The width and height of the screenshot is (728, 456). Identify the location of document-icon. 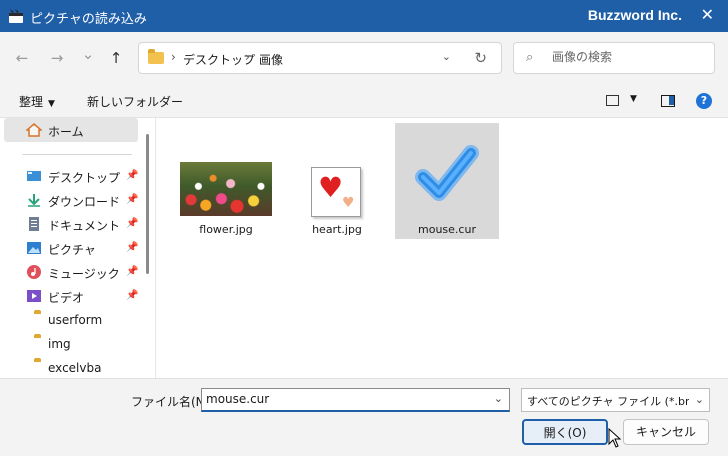
(34, 224).